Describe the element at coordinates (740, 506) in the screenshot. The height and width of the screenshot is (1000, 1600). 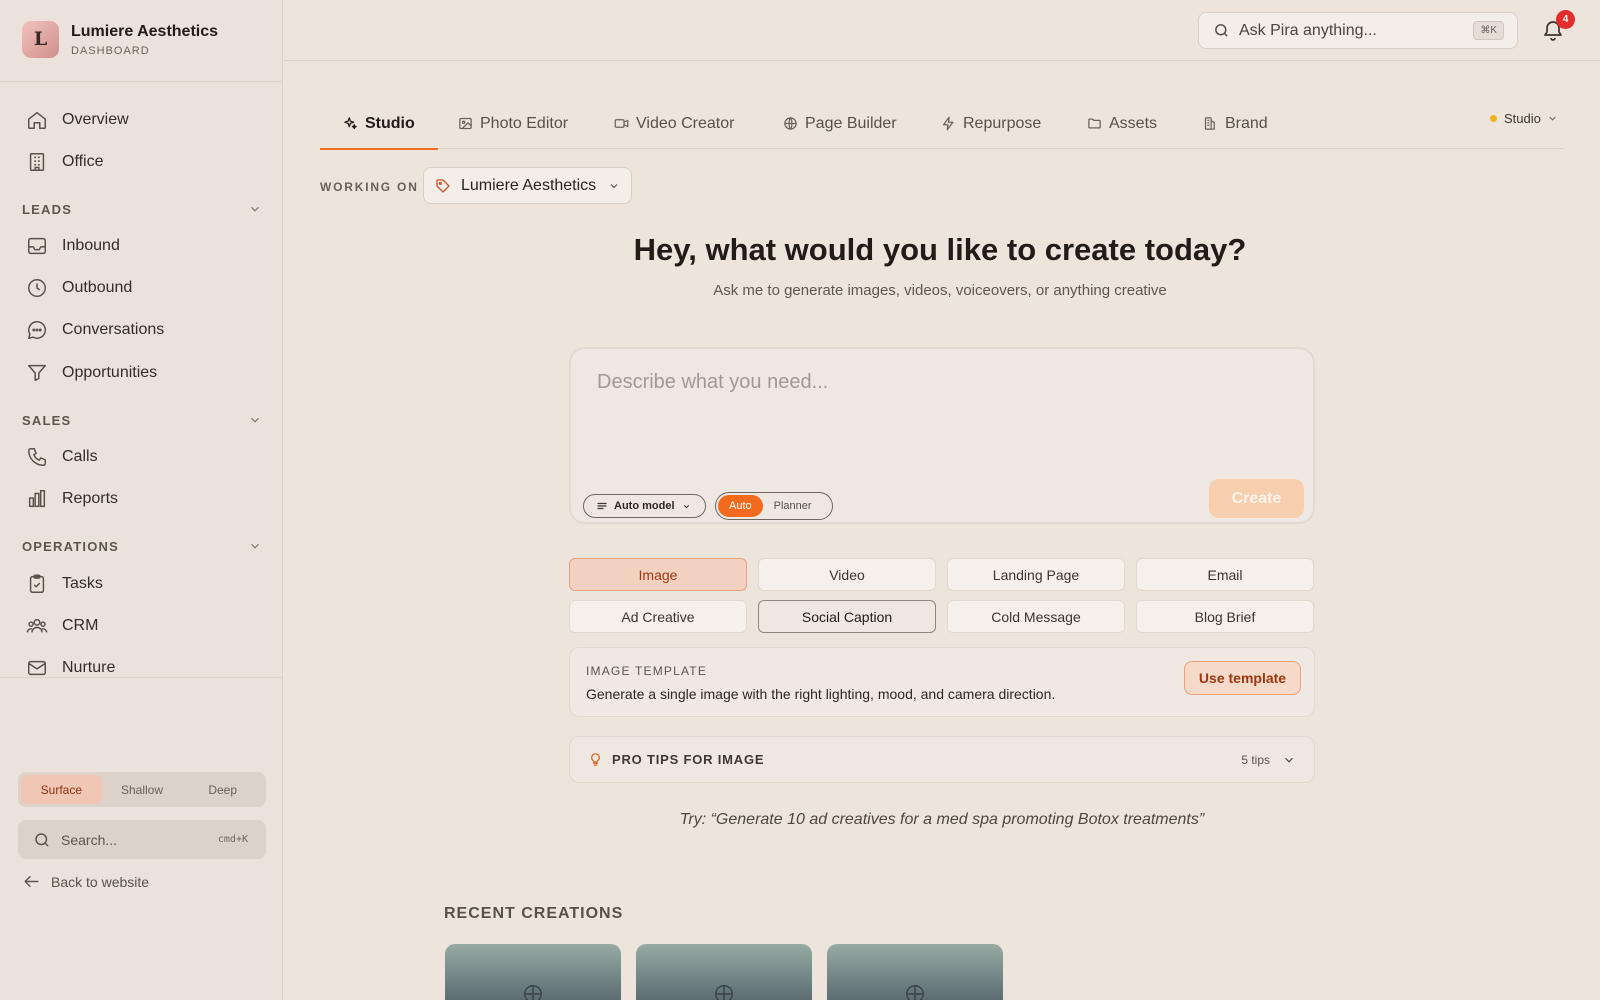
I see `mode-option-auto: Auto` at that location.